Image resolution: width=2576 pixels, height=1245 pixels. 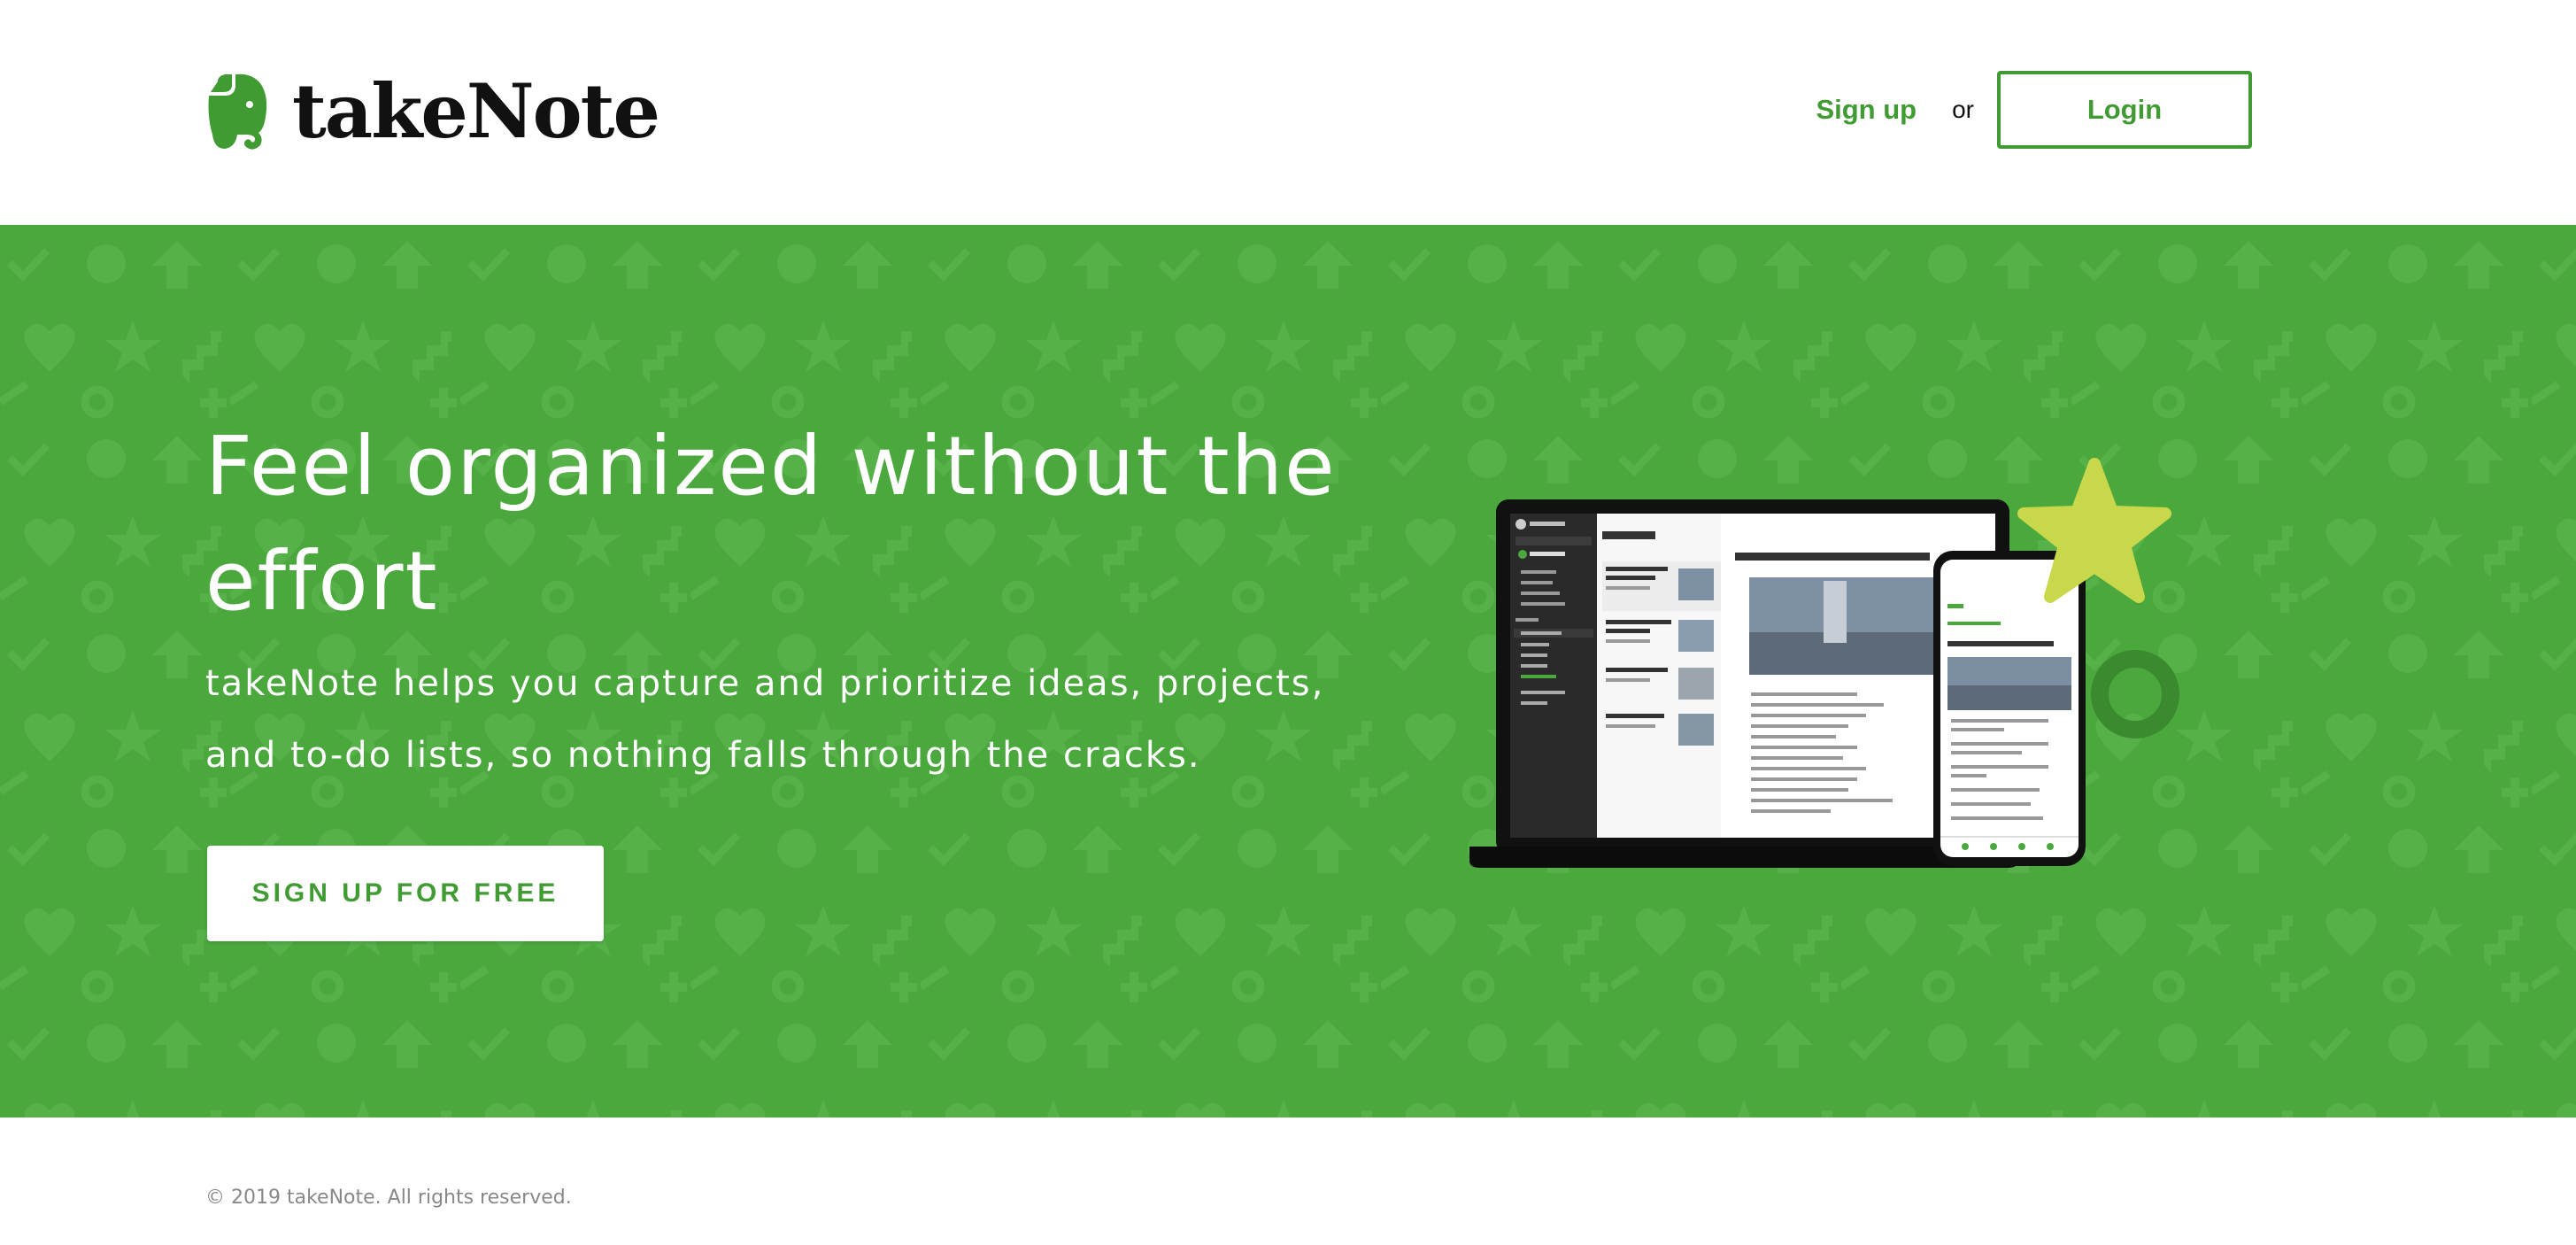 What do you see at coordinates (405, 893) in the screenshot?
I see `signup-for-free-button: SIGN UP FOR FREE` at bounding box center [405, 893].